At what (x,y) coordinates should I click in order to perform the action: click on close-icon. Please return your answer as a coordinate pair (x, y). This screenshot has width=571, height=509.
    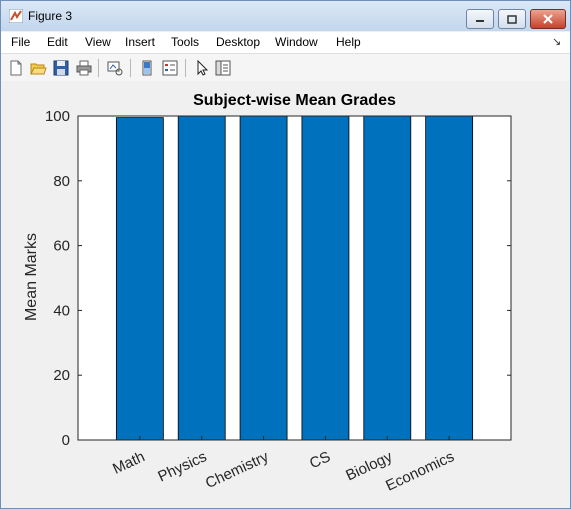
    Looking at the image, I should click on (548, 19).